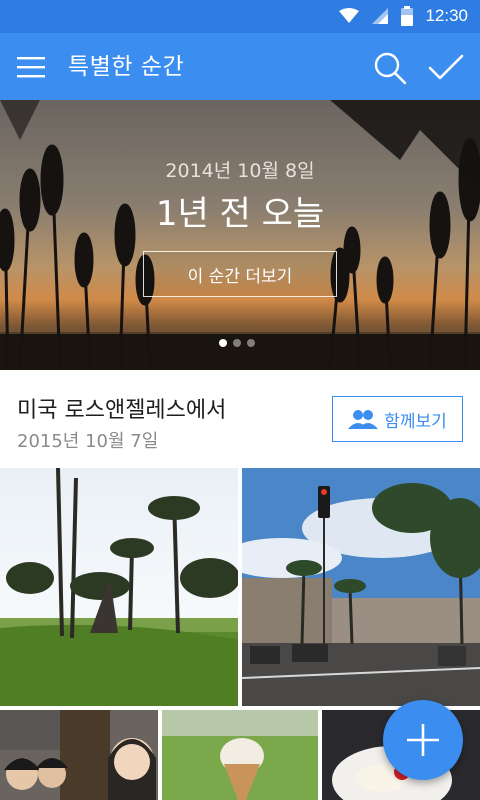 This screenshot has height=800, width=480. Describe the element at coordinates (79, 755) in the screenshot. I see `photo-selfie-group` at that location.